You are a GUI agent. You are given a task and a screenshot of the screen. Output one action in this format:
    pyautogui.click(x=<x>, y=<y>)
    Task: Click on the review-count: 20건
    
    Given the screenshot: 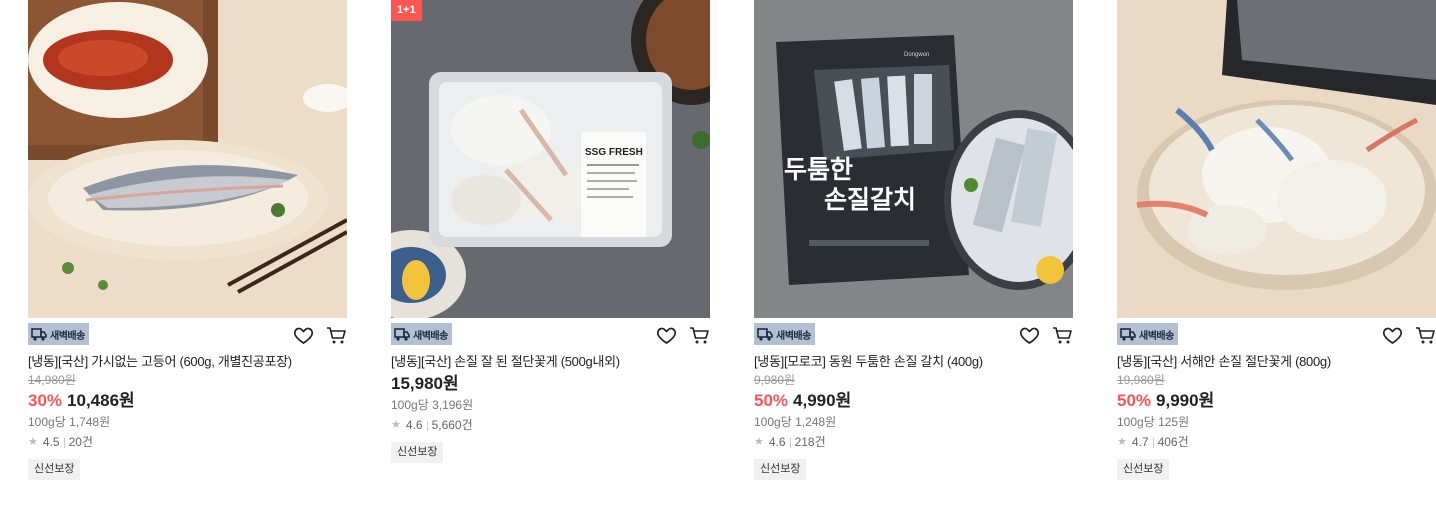 What is the action you would take?
    pyautogui.click(x=80, y=442)
    